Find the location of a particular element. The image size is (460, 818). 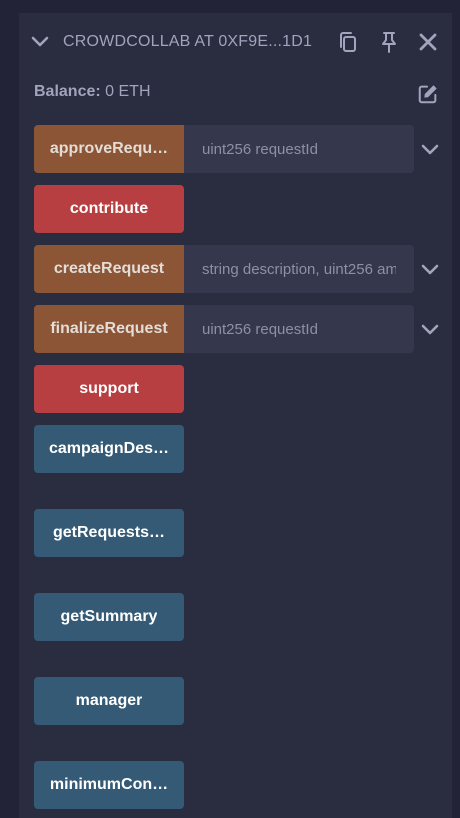

finalize-request-input is located at coordinates (299, 329).